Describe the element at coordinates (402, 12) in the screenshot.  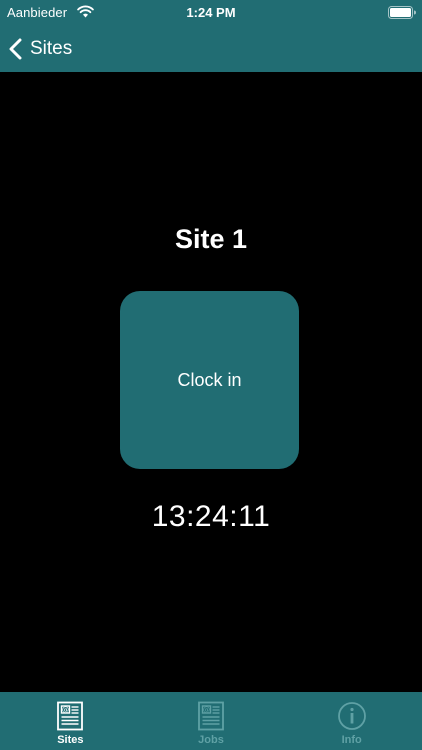
I see `battery-icon` at that location.